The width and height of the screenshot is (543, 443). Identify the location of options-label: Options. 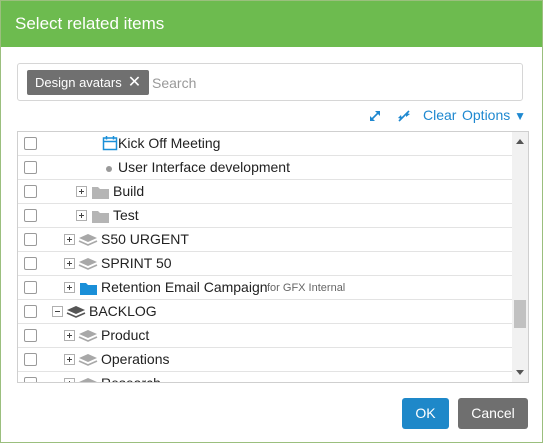
(486, 115).